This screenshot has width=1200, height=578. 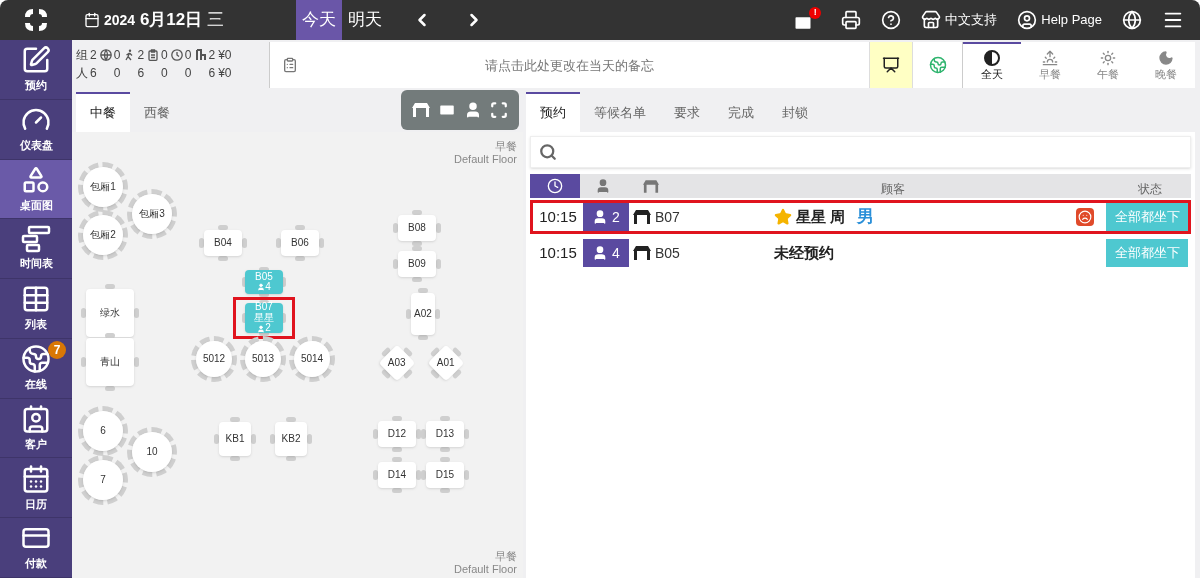 I want to click on day-tab: 明天, so click(x=365, y=20).